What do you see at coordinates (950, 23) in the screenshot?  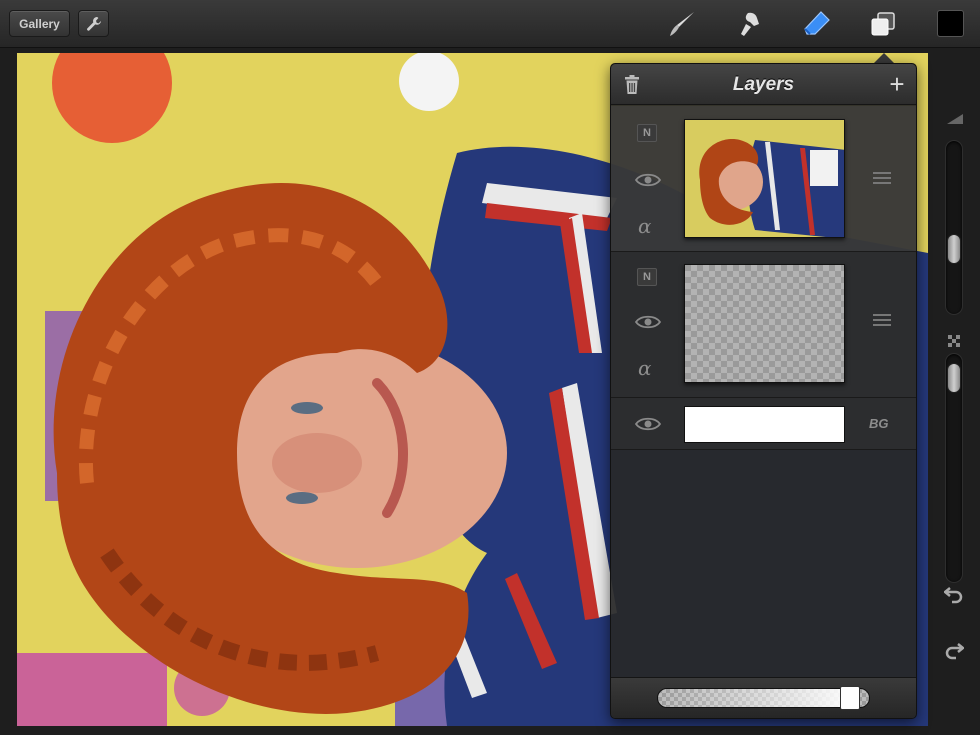 I see `color-swatch` at bounding box center [950, 23].